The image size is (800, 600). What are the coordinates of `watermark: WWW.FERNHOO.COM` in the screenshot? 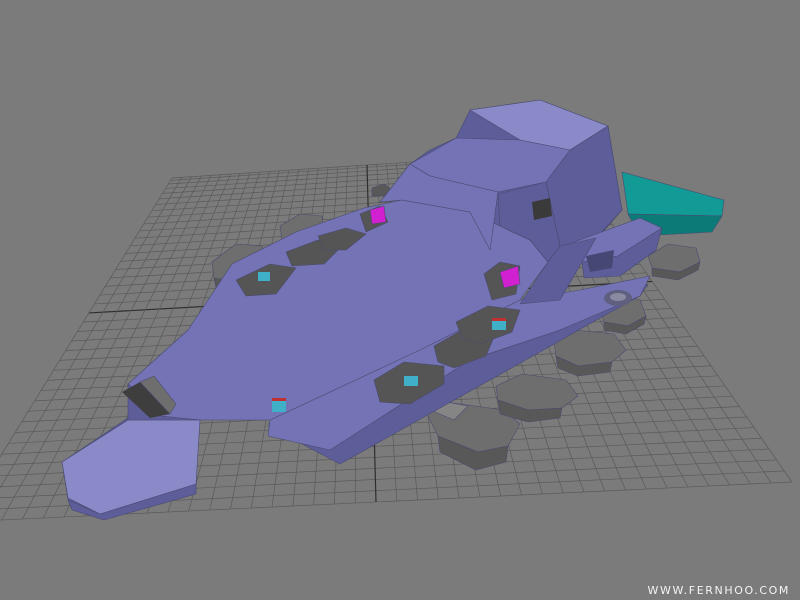 It's located at (718, 590).